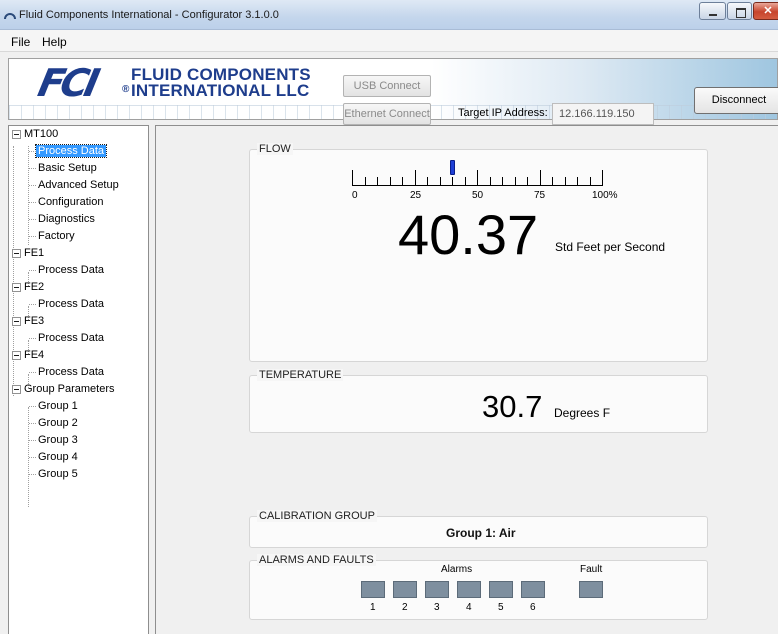 This screenshot has width=778, height=634. What do you see at coordinates (416, 195) in the screenshot?
I see `scale-label-25: 25` at bounding box center [416, 195].